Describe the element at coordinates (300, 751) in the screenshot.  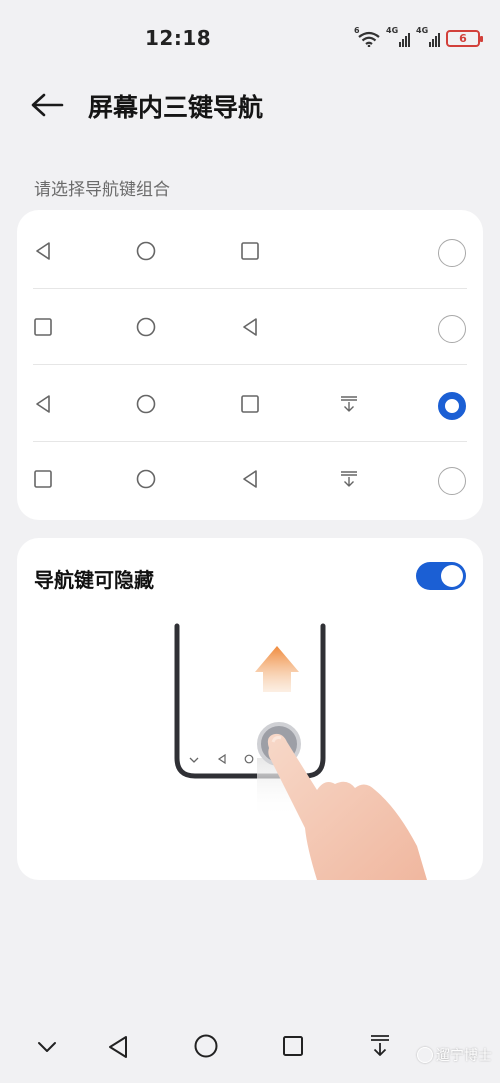
I see `swipe-illustration` at that location.